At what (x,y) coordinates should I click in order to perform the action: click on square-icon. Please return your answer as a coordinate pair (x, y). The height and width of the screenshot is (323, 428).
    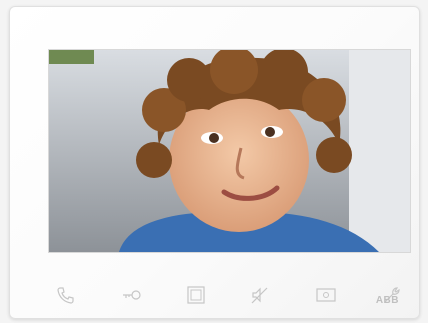
    Looking at the image, I should click on (196, 295).